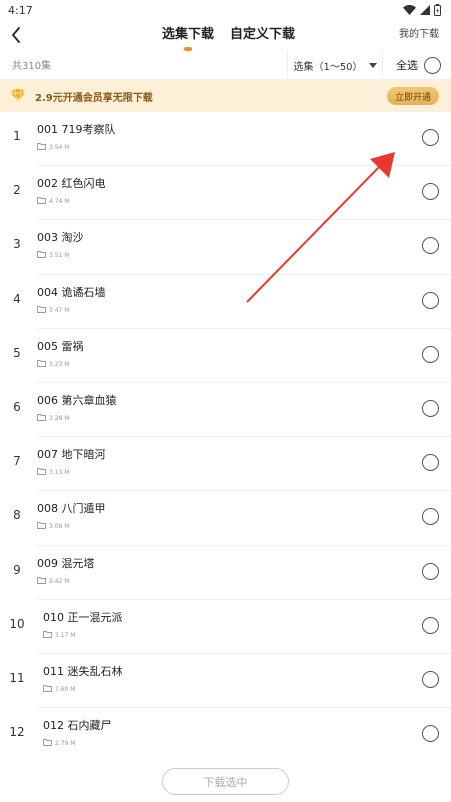 The height and width of the screenshot is (802, 451). I want to click on episode-title: 006 第六章血猿, so click(77, 400).